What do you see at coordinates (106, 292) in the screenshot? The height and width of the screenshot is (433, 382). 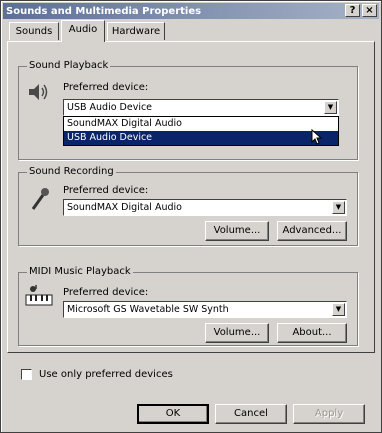 I see `midi-preferred-label: Preferred device:` at bounding box center [106, 292].